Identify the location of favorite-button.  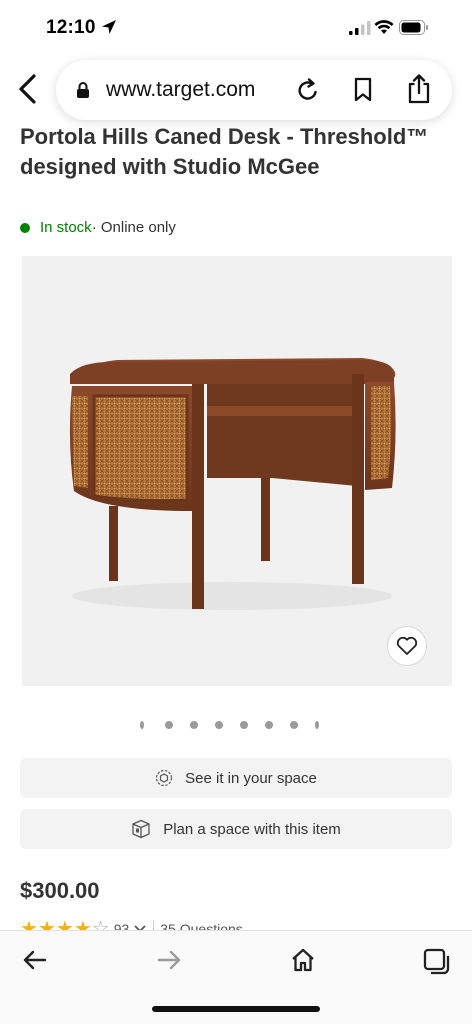
(407, 646).